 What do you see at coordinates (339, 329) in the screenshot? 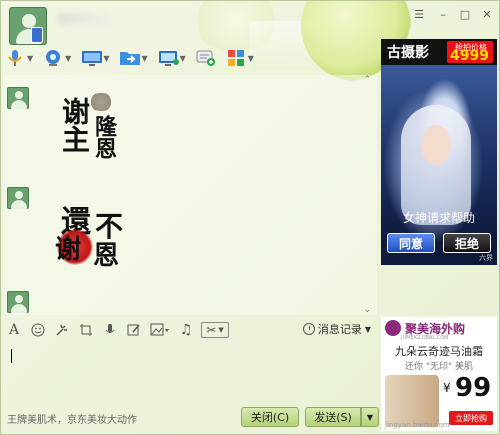
I see `message-history-label: 消息记录` at bounding box center [339, 329].